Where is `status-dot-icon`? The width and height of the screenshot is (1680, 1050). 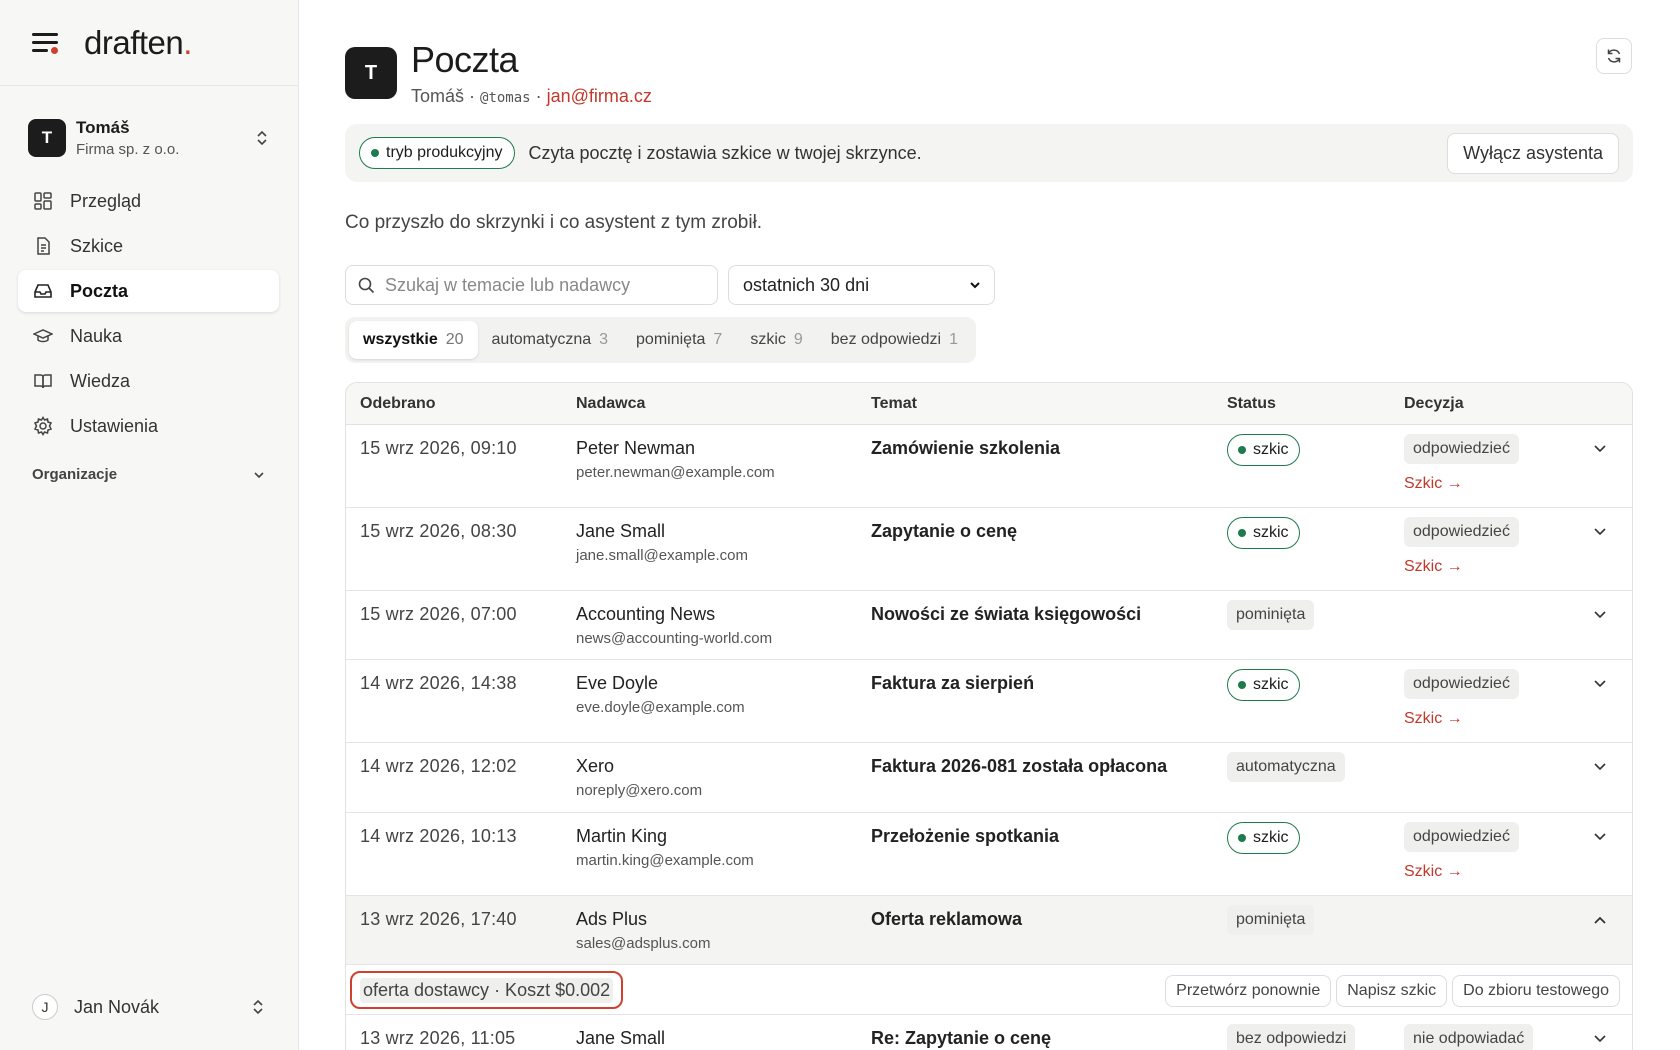 status-dot-icon is located at coordinates (375, 153).